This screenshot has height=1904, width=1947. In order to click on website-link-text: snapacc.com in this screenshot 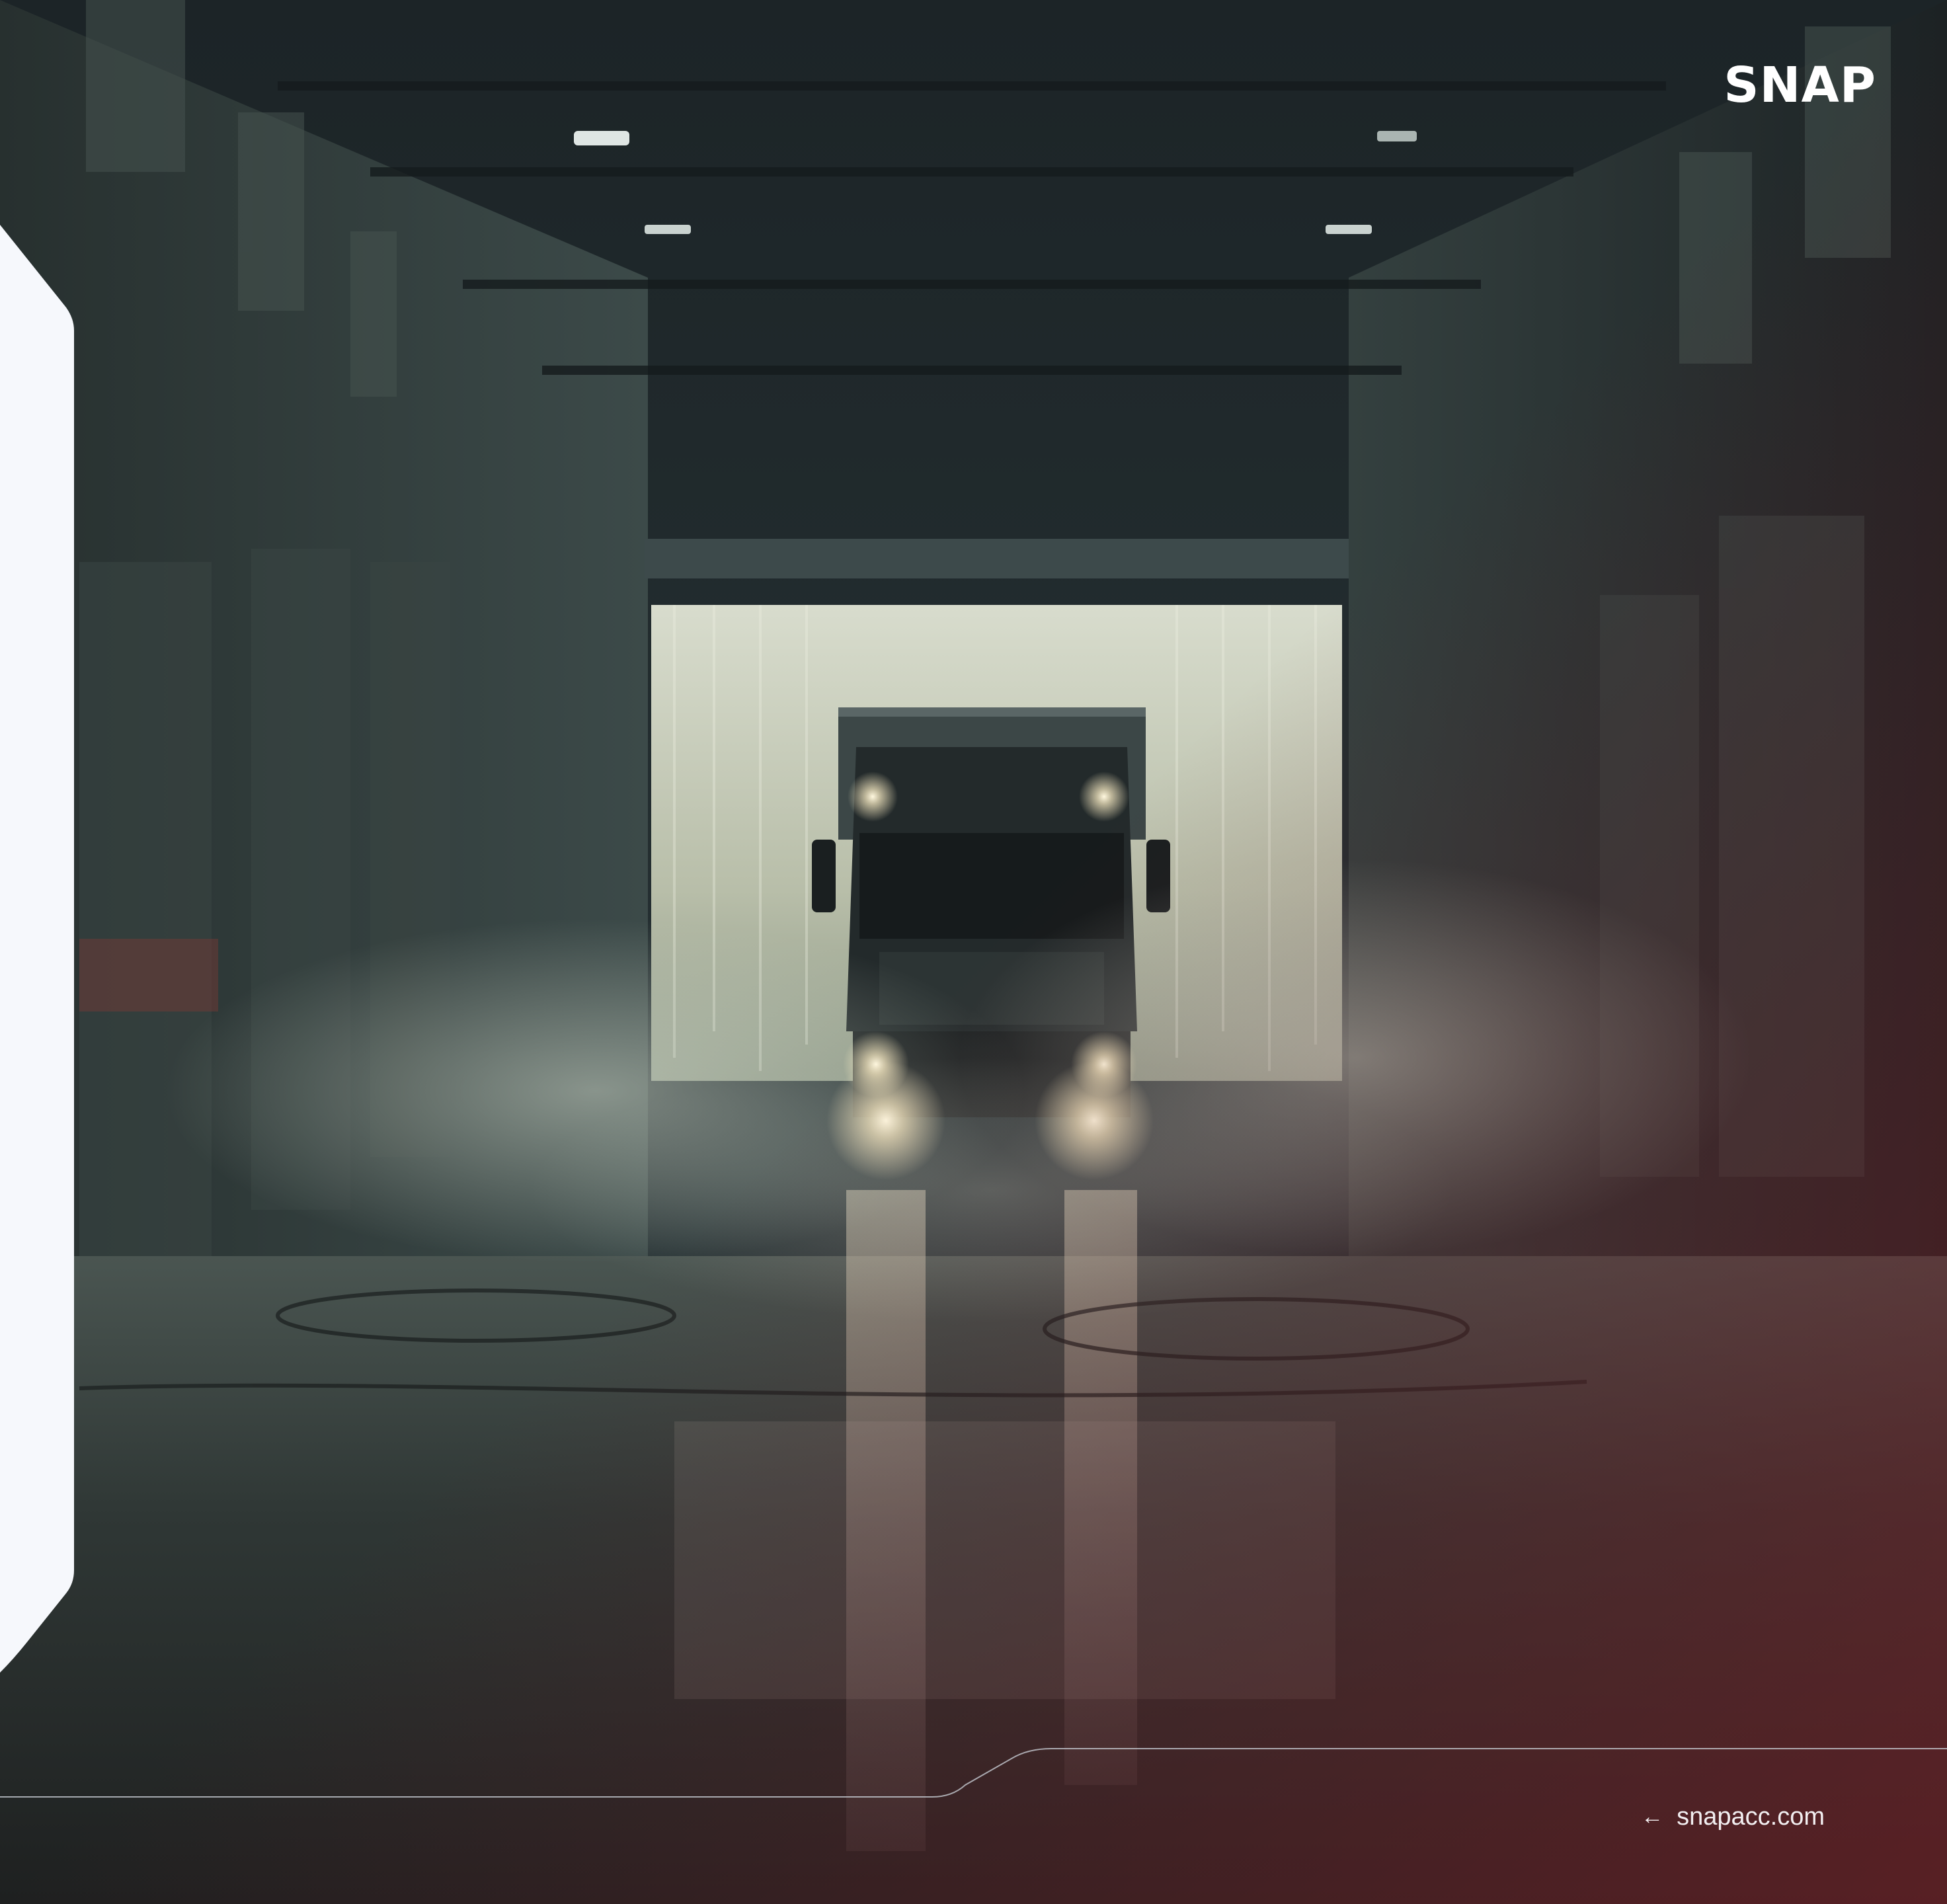, I will do `click(1751, 1817)`.